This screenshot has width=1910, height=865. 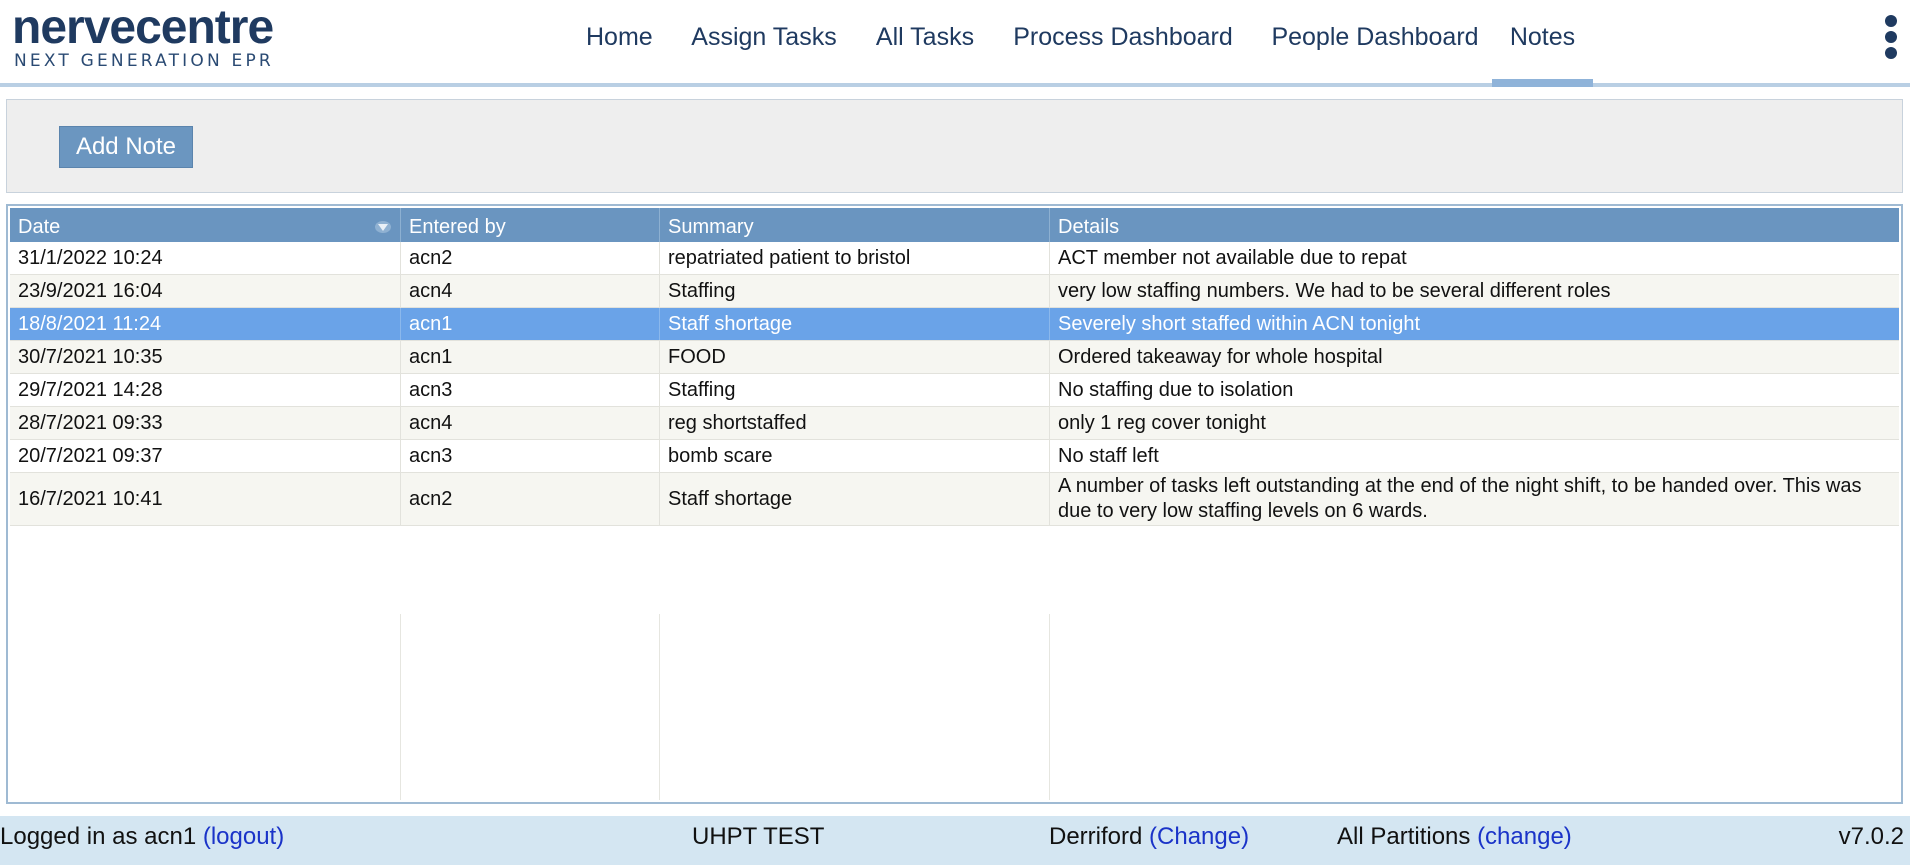 I want to click on kebab-menu-icon, so click(x=1891, y=37).